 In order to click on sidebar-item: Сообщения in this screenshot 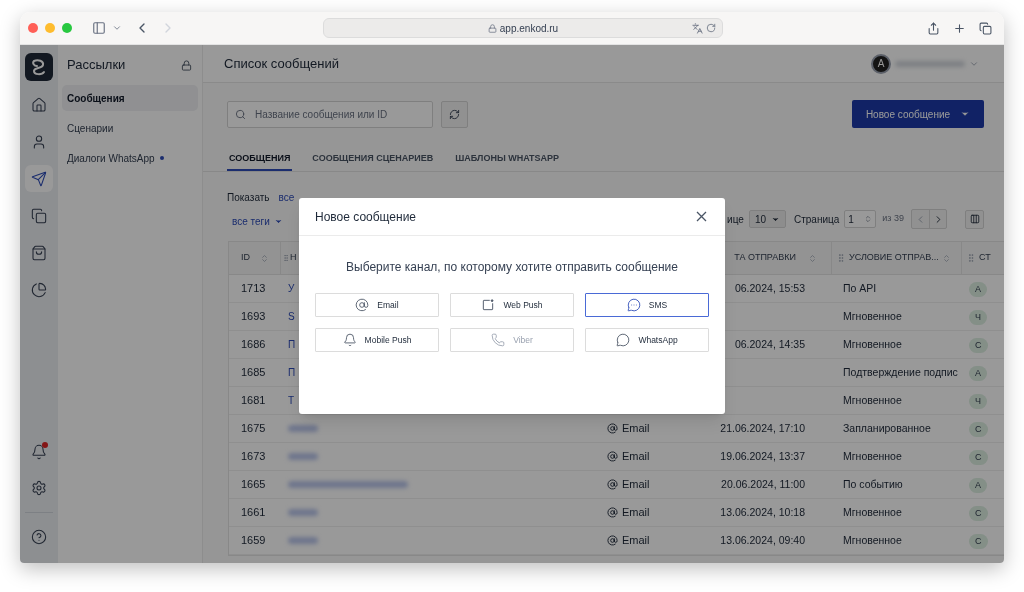, I will do `click(130, 98)`.